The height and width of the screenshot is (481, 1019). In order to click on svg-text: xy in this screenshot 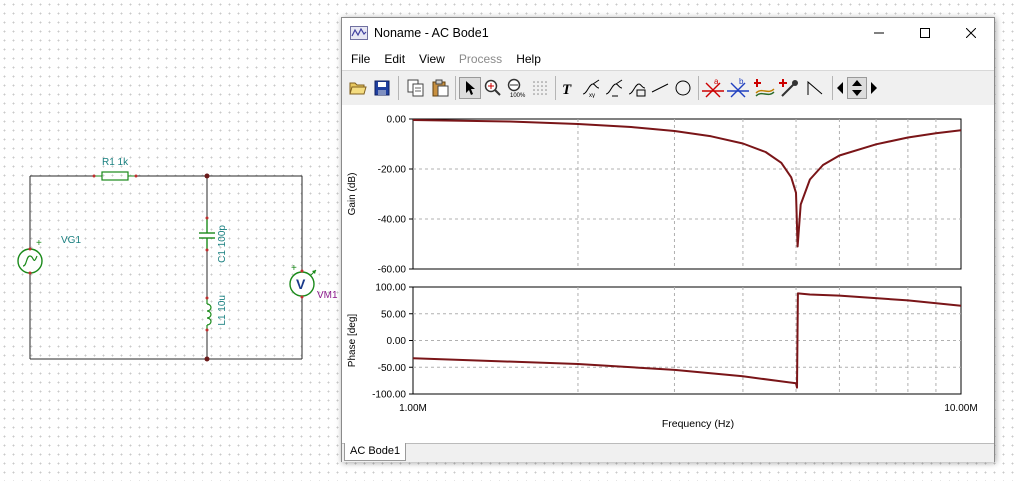, I will do `click(592, 95)`.